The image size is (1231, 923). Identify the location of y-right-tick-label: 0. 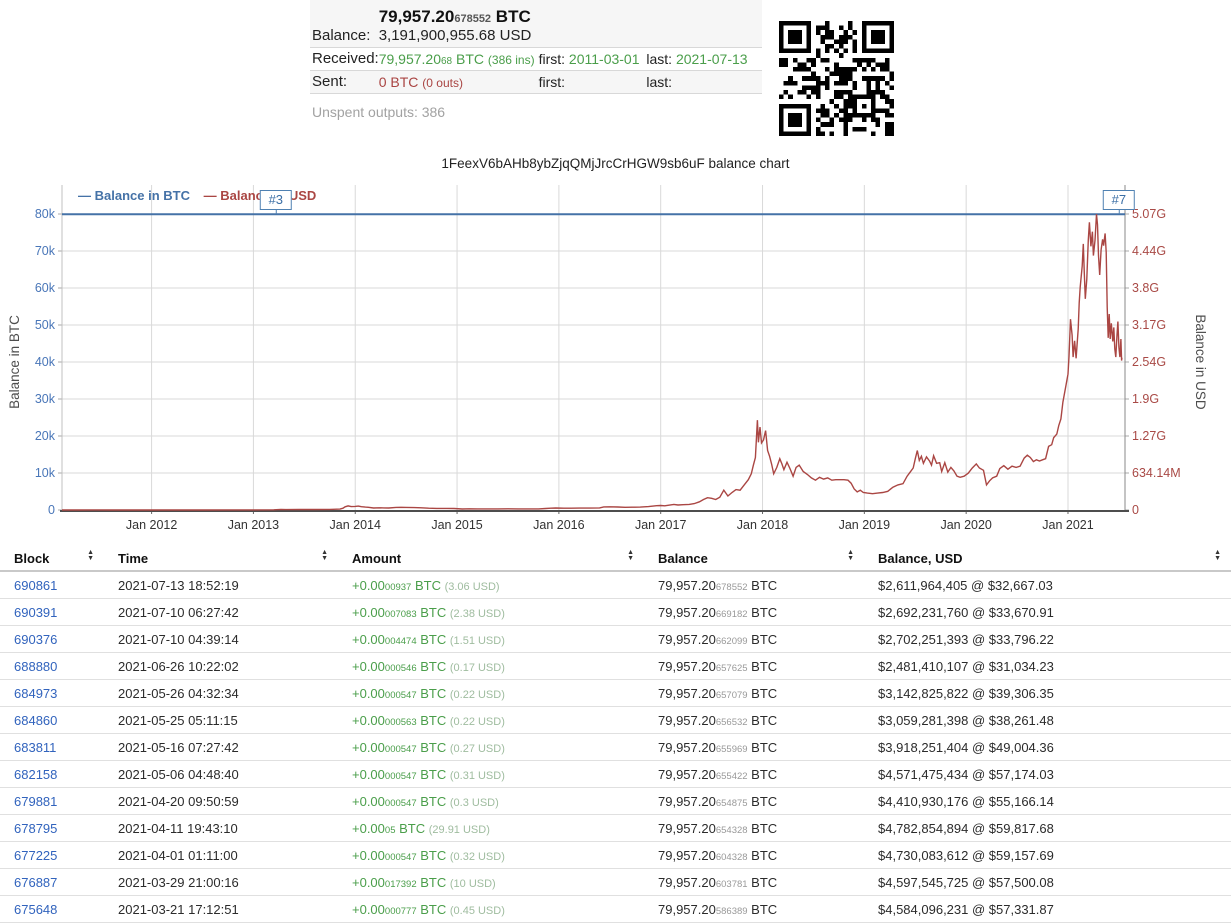
(1135, 510).